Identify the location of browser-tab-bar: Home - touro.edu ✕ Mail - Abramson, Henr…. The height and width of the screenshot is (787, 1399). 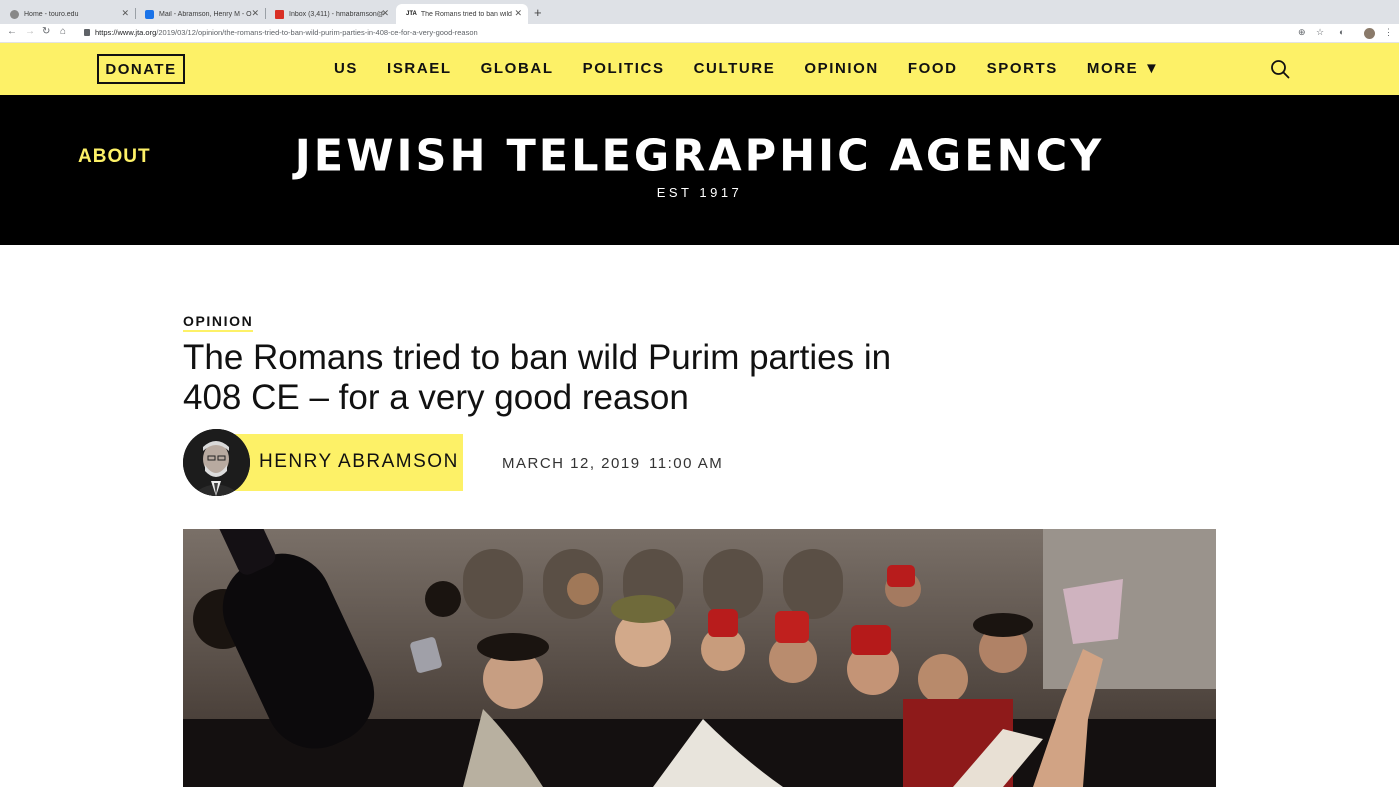
(699, 12).